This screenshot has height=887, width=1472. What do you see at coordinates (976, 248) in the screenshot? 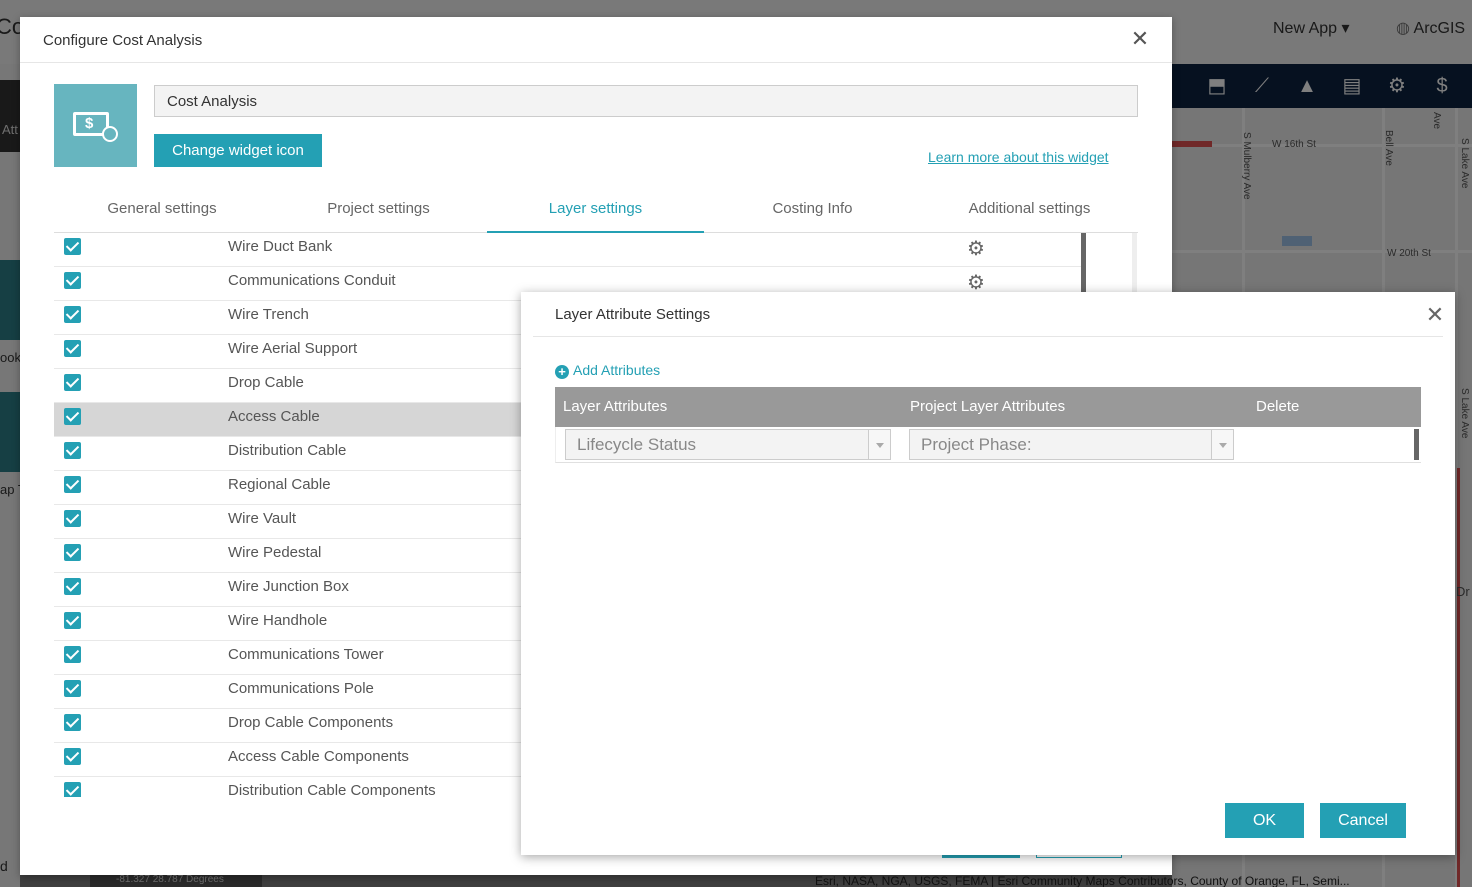
I see `gear-icon: ⚙` at bounding box center [976, 248].